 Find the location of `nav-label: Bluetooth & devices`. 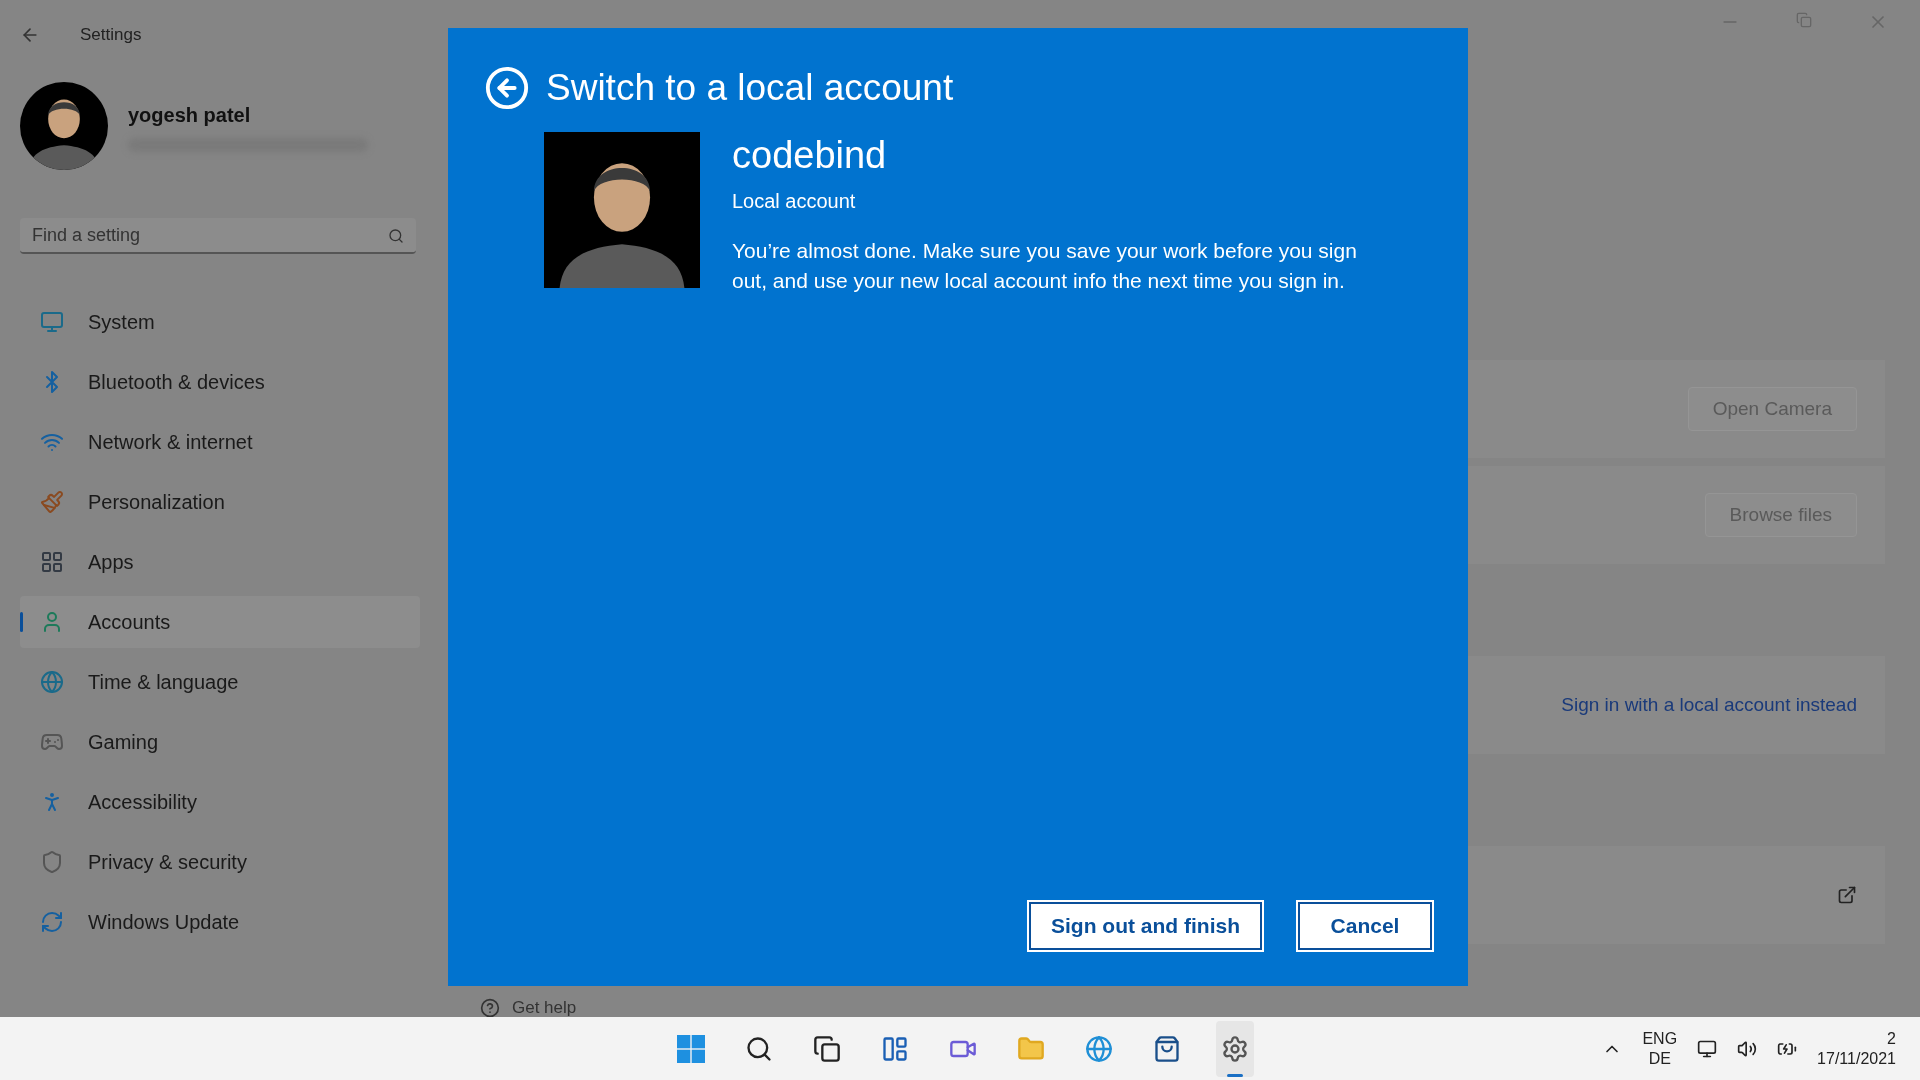

nav-label: Bluetooth & devices is located at coordinates (176, 382).